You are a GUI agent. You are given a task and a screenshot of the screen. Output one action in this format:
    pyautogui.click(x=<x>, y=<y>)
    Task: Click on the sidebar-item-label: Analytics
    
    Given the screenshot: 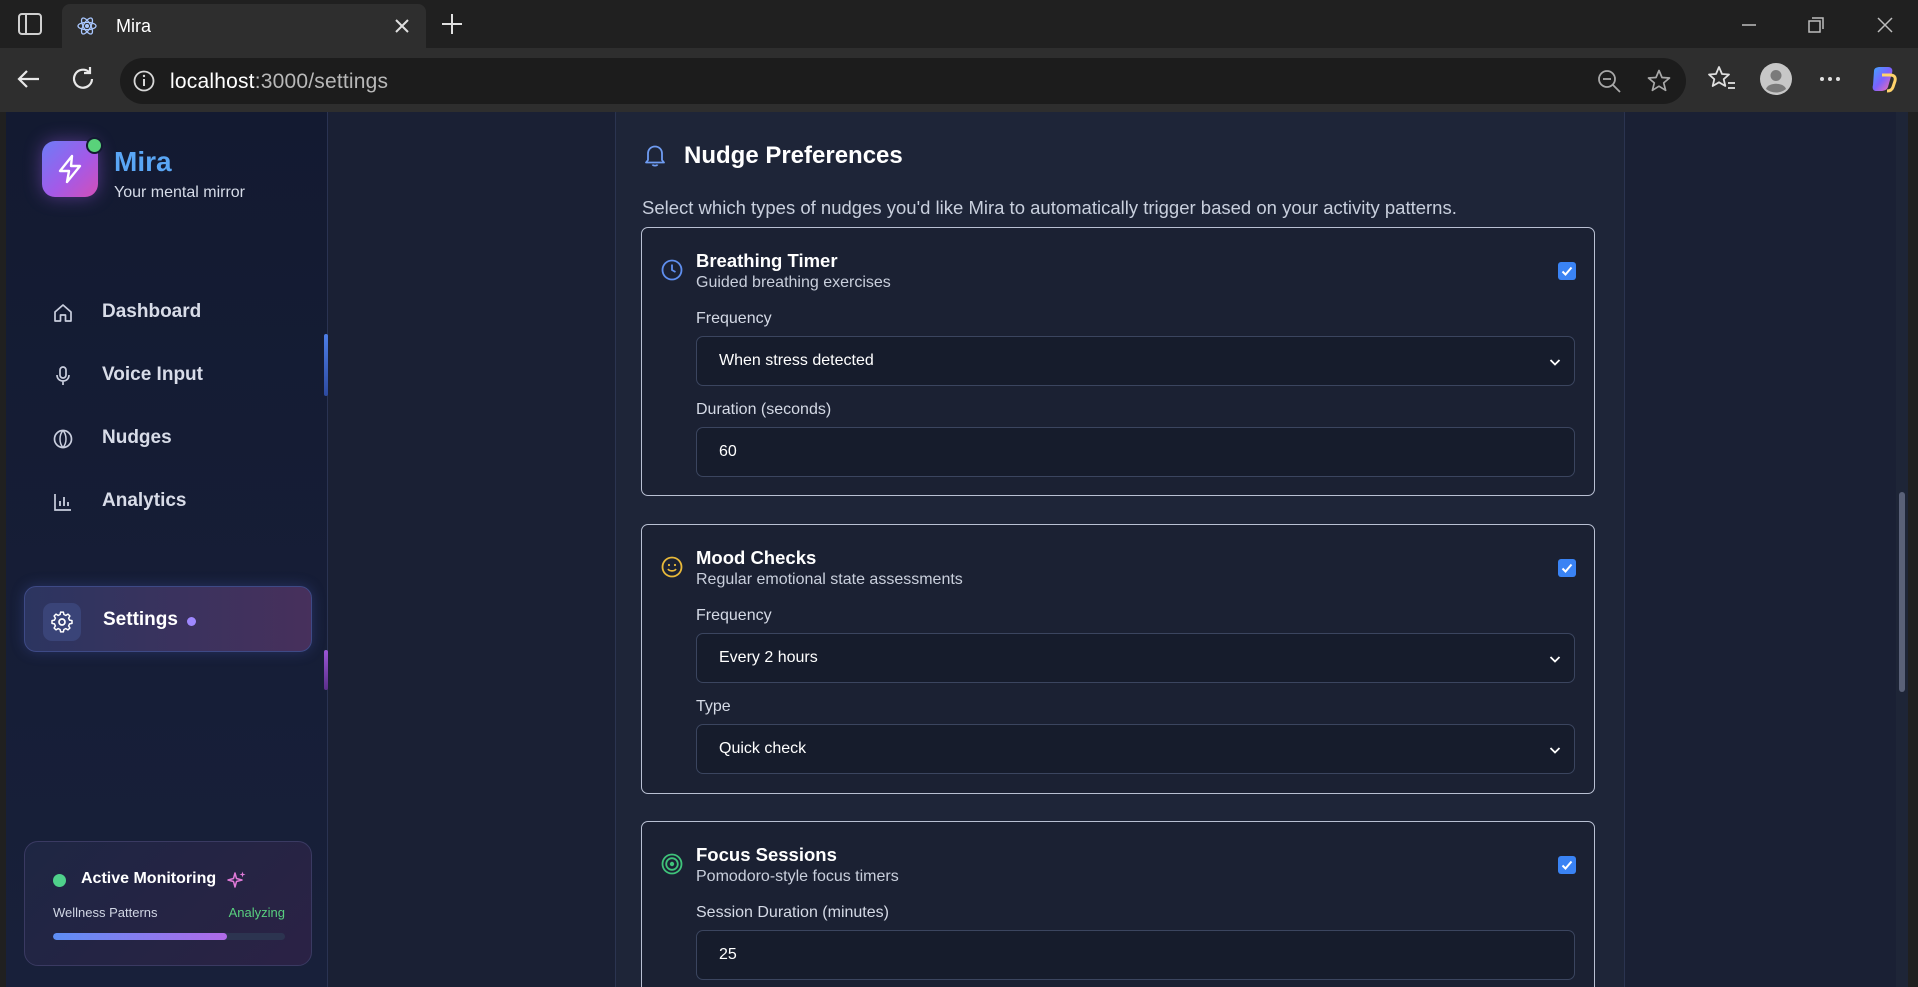 What is the action you would take?
    pyautogui.click(x=144, y=500)
    